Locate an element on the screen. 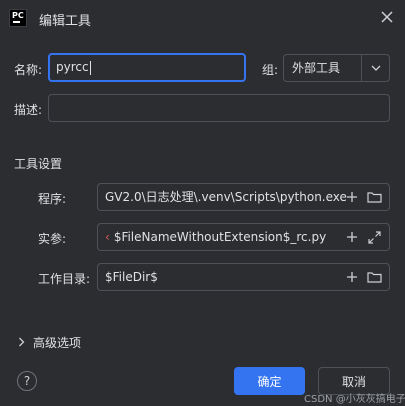  name-input-value: pyrcc is located at coordinates (72, 67).